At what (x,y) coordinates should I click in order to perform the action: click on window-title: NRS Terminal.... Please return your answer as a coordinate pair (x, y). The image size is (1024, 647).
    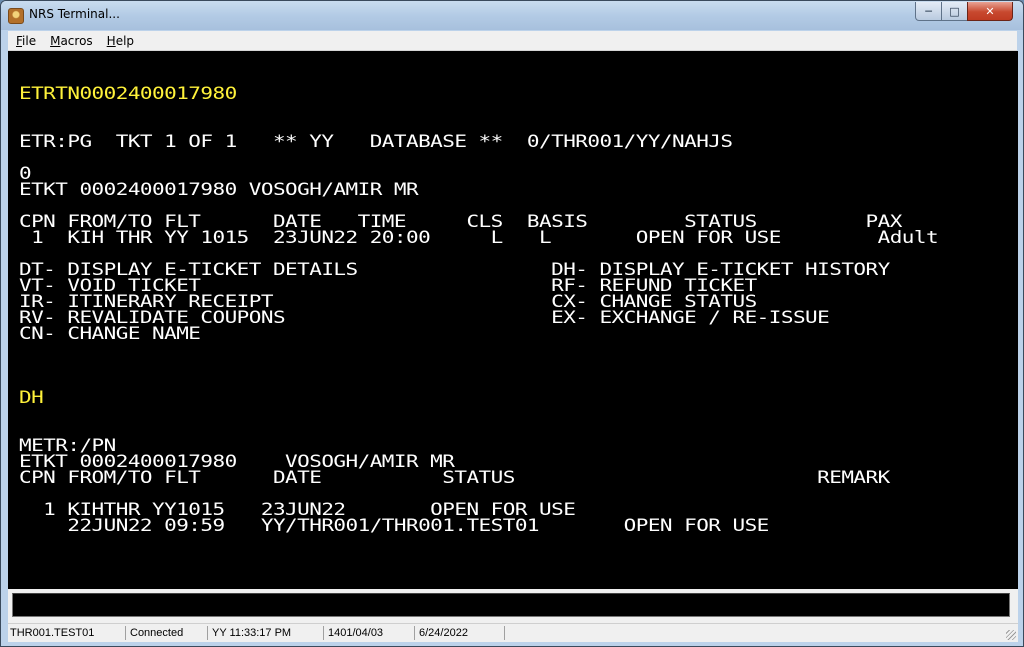
    Looking at the image, I should click on (74, 14).